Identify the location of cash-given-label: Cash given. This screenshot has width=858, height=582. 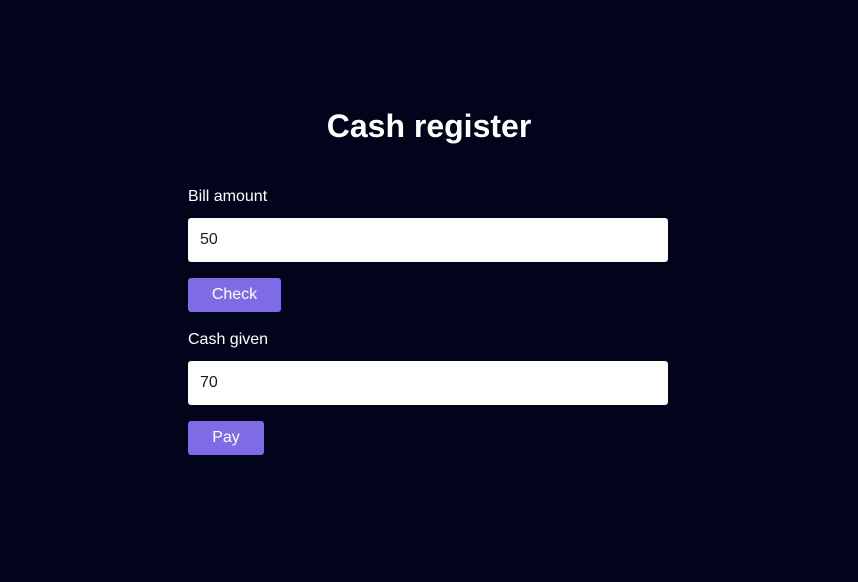
(228, 339).